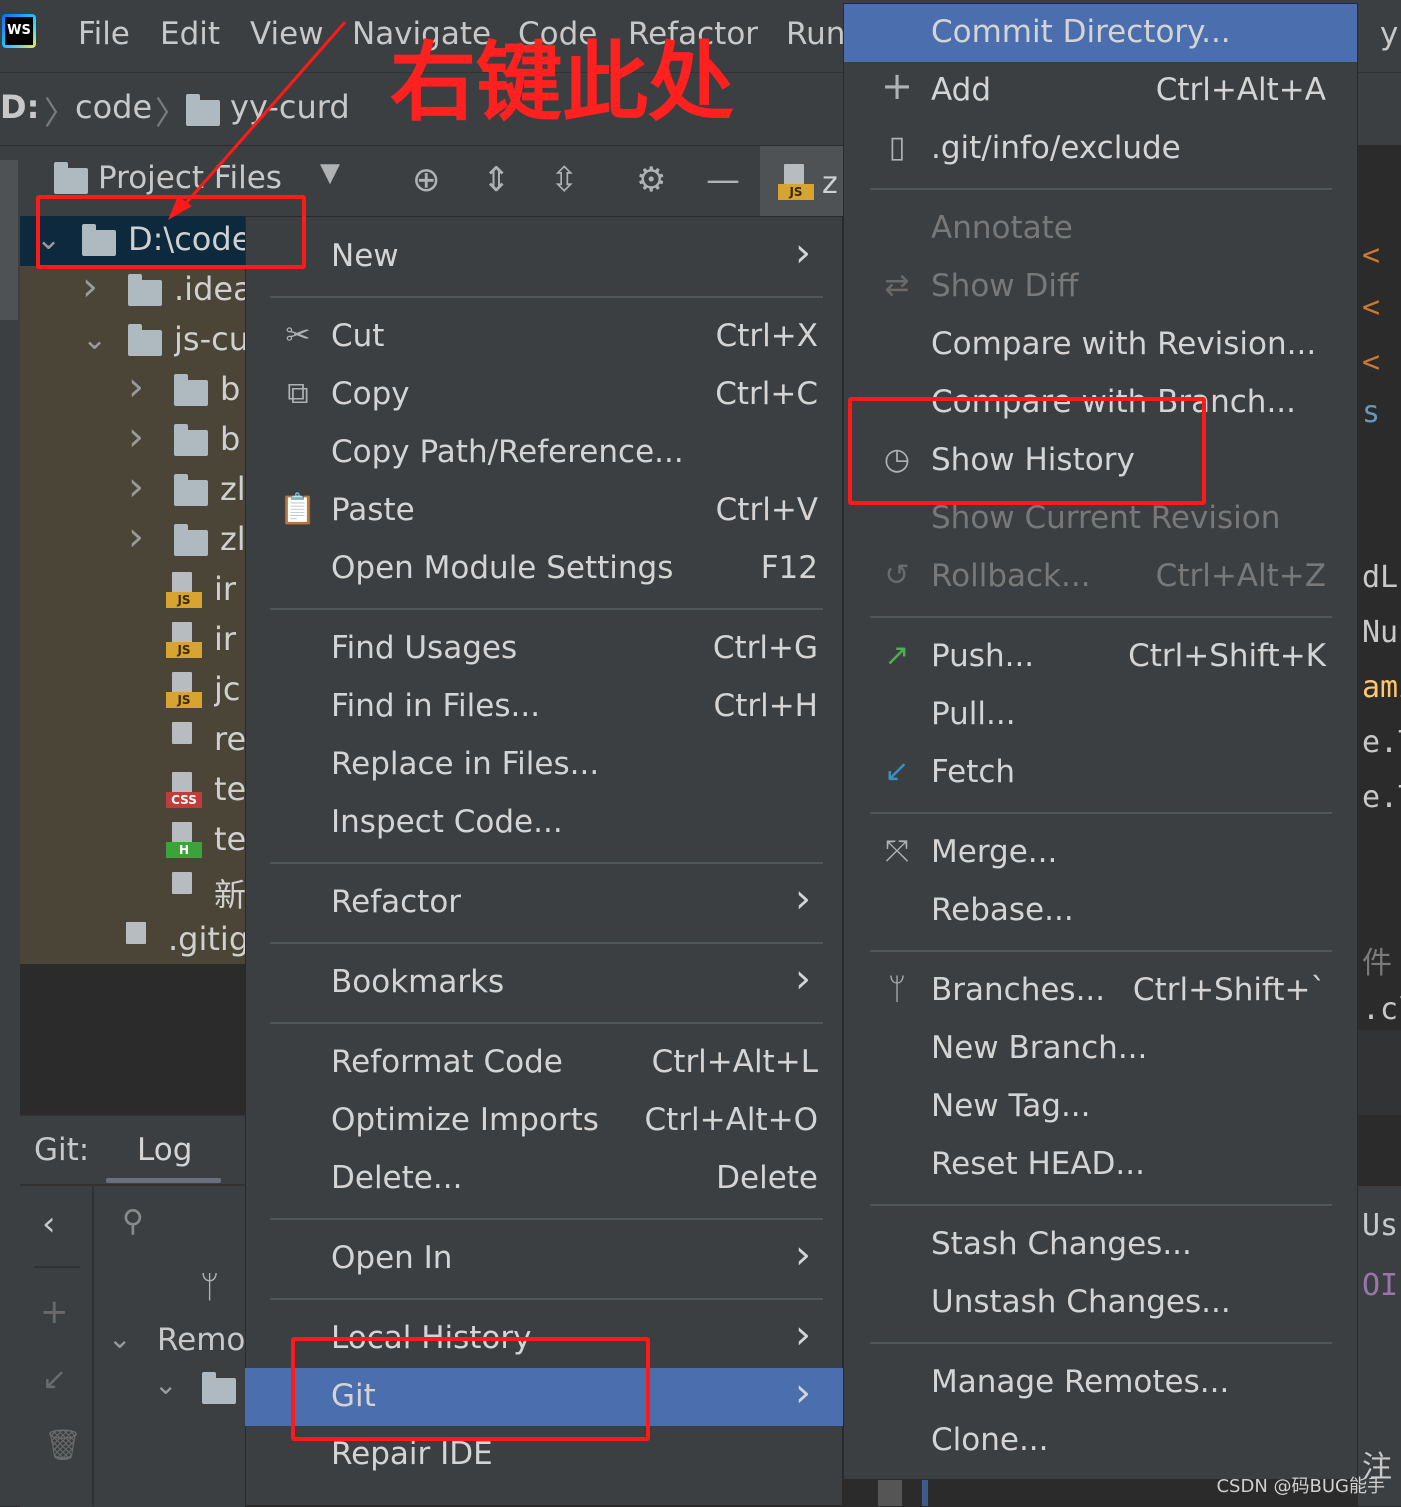 The width and height of the screenshot is (1401, 1507). I want to click on annotation-right-click-here: 右键此处, so click(562, 83).